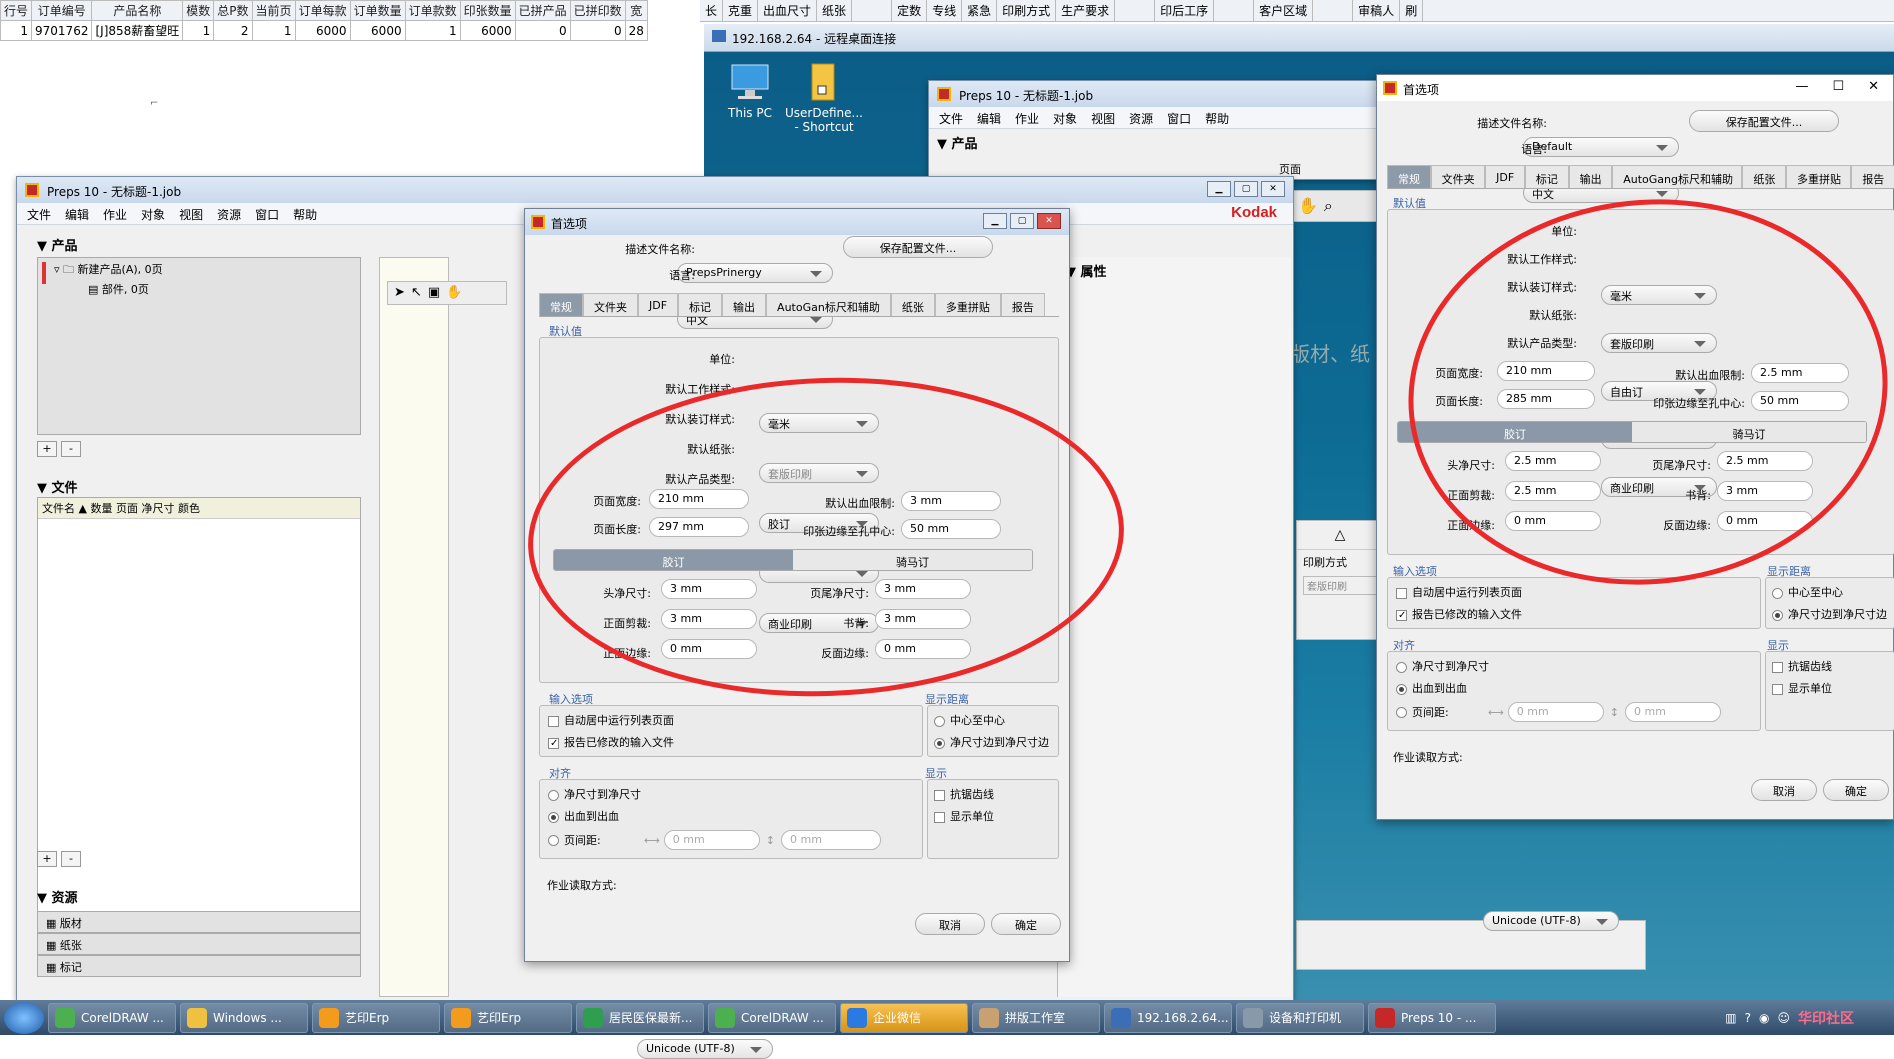 This screenshot has height=1059, width=1894. I want to click on desktop-icon-this-pc: This PC, so click(750, 91).